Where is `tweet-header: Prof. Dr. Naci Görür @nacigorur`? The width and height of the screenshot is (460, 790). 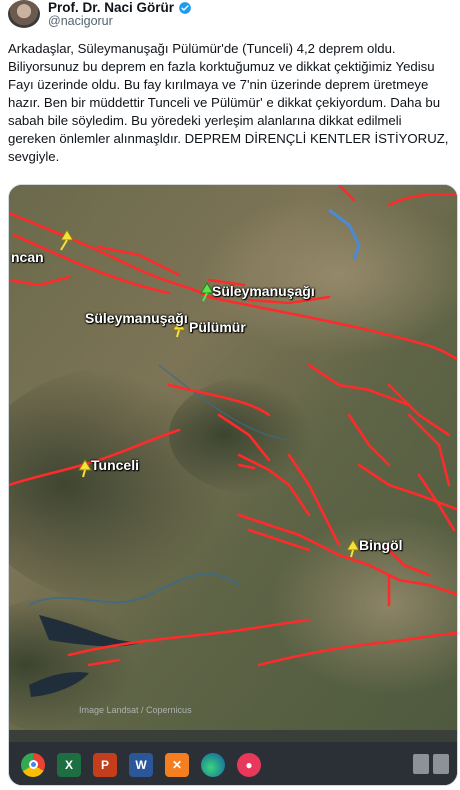 tweet-header: Prof. Dr. Naci Görür @nacigorur is located at coordinates (230, 15).